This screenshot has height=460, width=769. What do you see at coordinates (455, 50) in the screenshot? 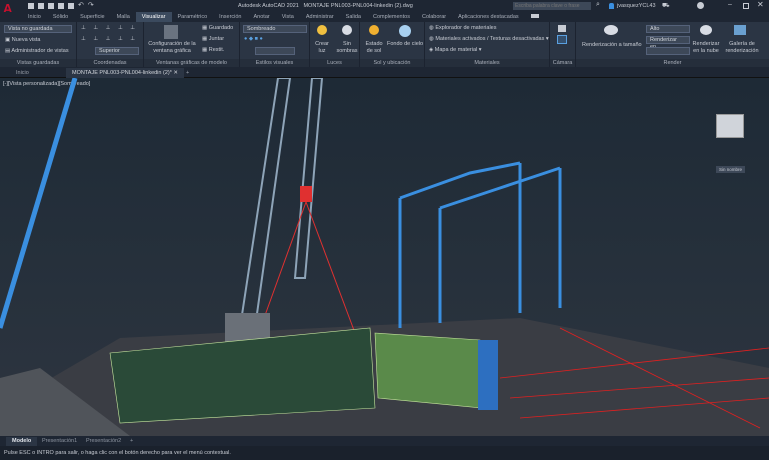
I see `material-map-dropdown: ◈ Mapa de material ▾` at bounding box center [455, 50].